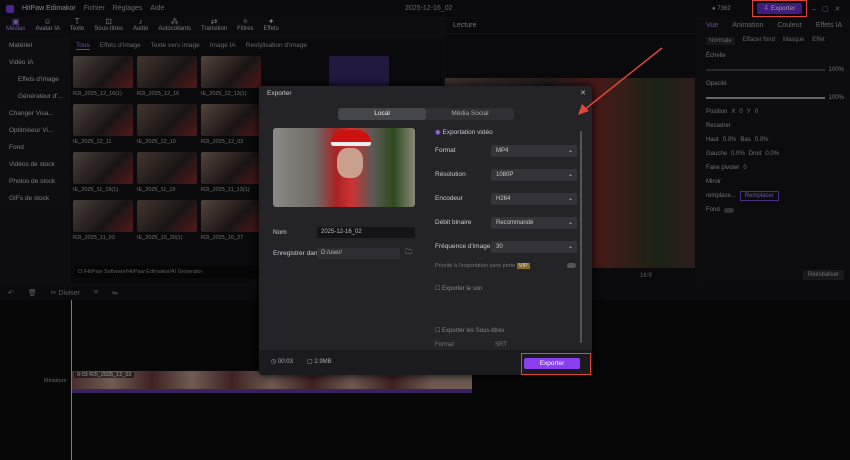  What do you see at coordinates (829, 9) in the screenshot?
I see `window-controls: –▢✕` at bounding box center [829, 9].